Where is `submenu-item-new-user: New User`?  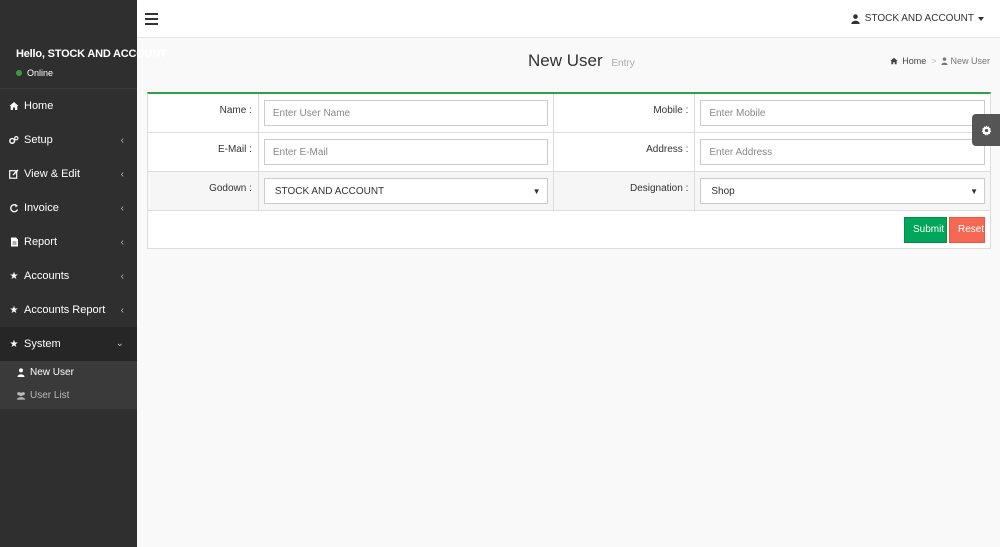
submenu-item-new-user: New User is located at coordinates (68, 372).